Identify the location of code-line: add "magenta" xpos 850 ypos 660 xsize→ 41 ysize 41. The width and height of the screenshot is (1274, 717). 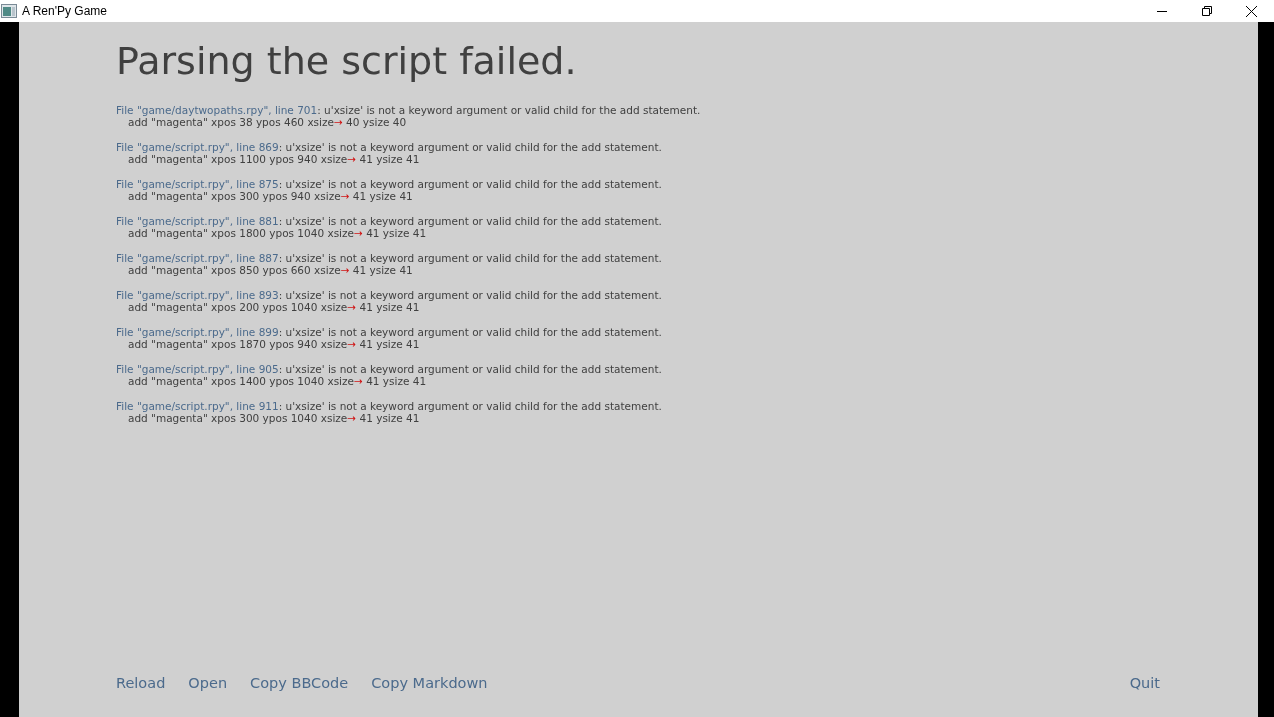
(270, 270).